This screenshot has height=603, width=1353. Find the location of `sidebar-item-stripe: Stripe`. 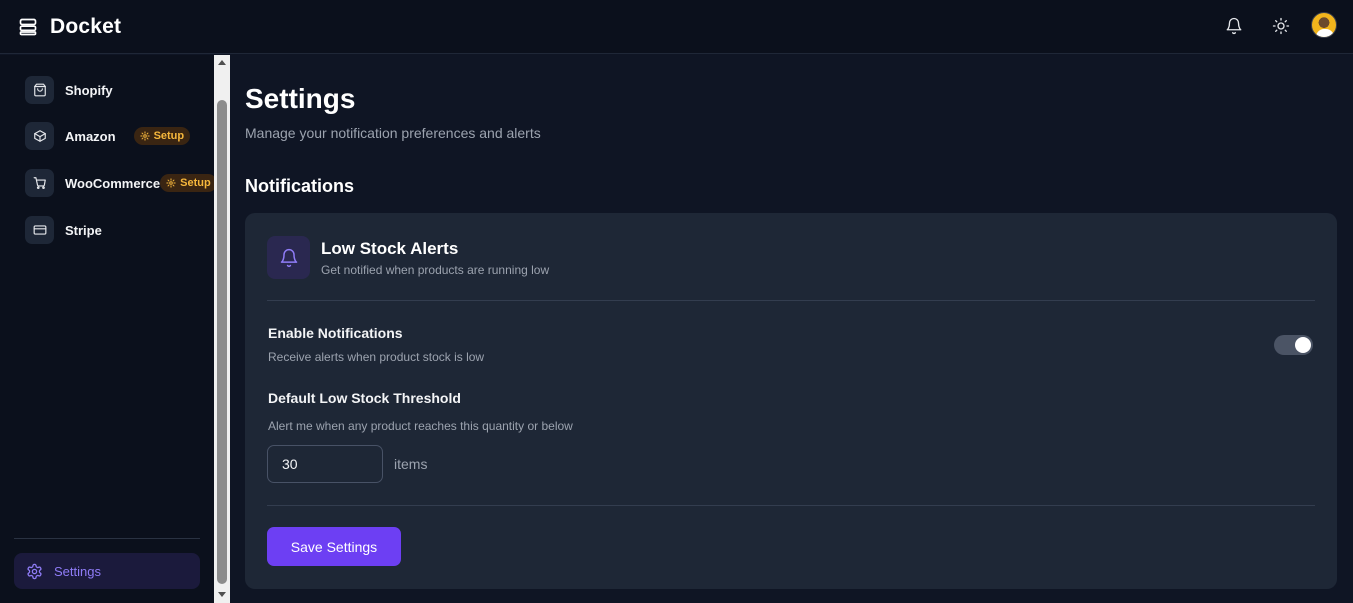

sidebar-item-stripe: Stripe is located at coordinates (63, 230).